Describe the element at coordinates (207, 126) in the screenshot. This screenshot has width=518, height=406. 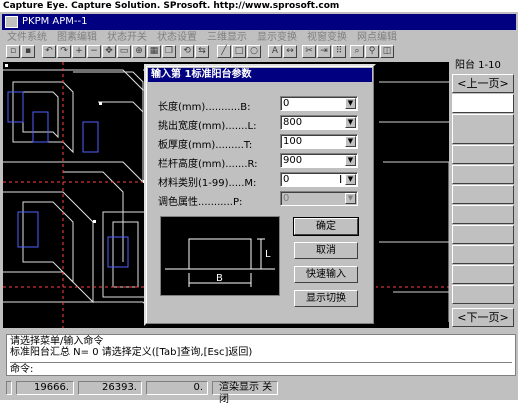
I see `param-label: 挑出宽度(mm).......L:` at that location.